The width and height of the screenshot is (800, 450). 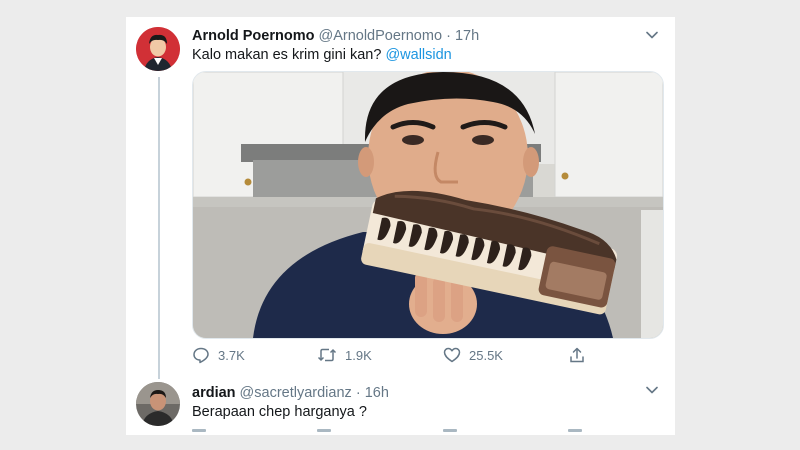 What do you see at coordinates (231, 355) in the screenshot?
I see `reply-count: 3.7K` at bounding box center [231, 355].